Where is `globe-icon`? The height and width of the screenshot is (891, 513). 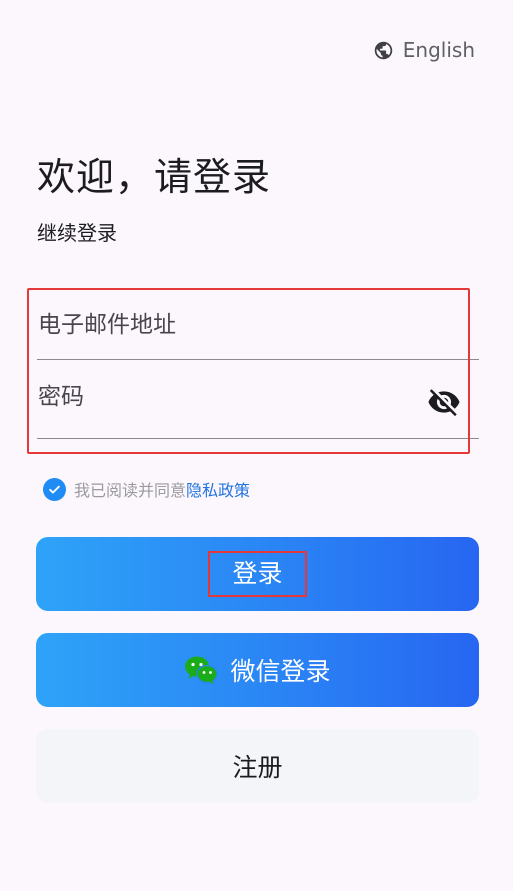
globe-icon is located at coordinates (383, 50).